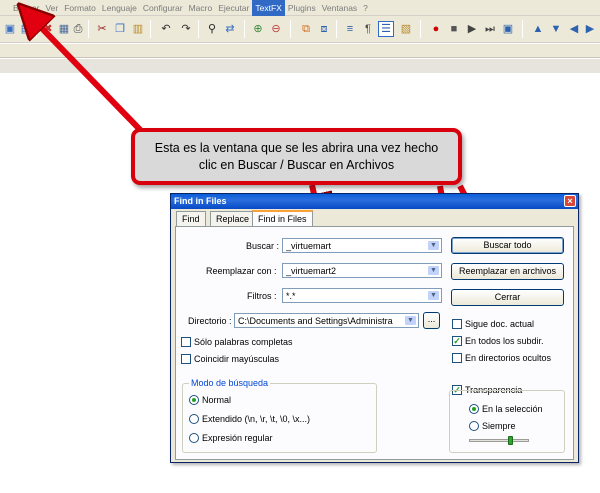 Image resolution: width=600 pixels, height=493 pixels. What do you see at coordinates (243, 342) in the screenshot?
I see `whole-words-label: Sólo palabras completas` at bounding box center [243, 342].